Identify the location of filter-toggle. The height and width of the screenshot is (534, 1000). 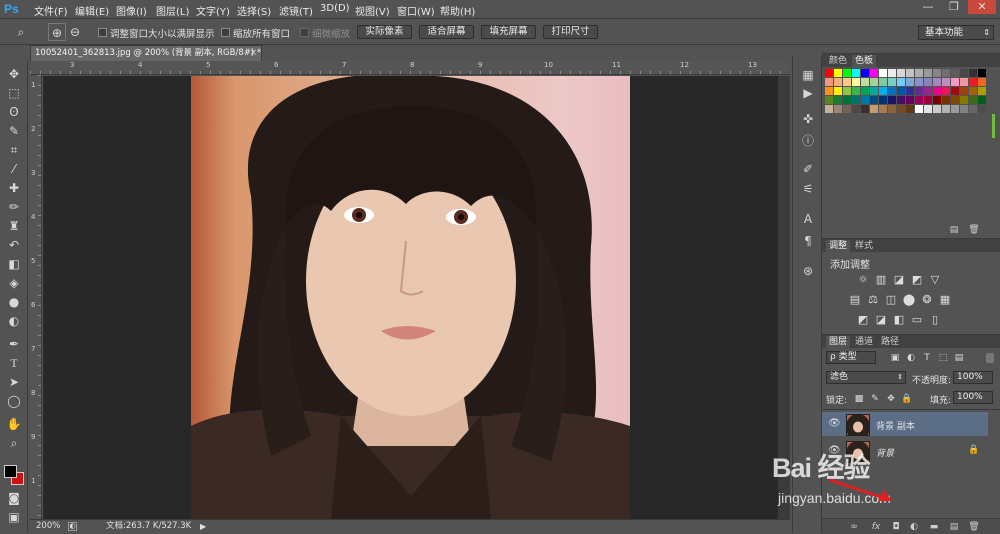
(990, 358).